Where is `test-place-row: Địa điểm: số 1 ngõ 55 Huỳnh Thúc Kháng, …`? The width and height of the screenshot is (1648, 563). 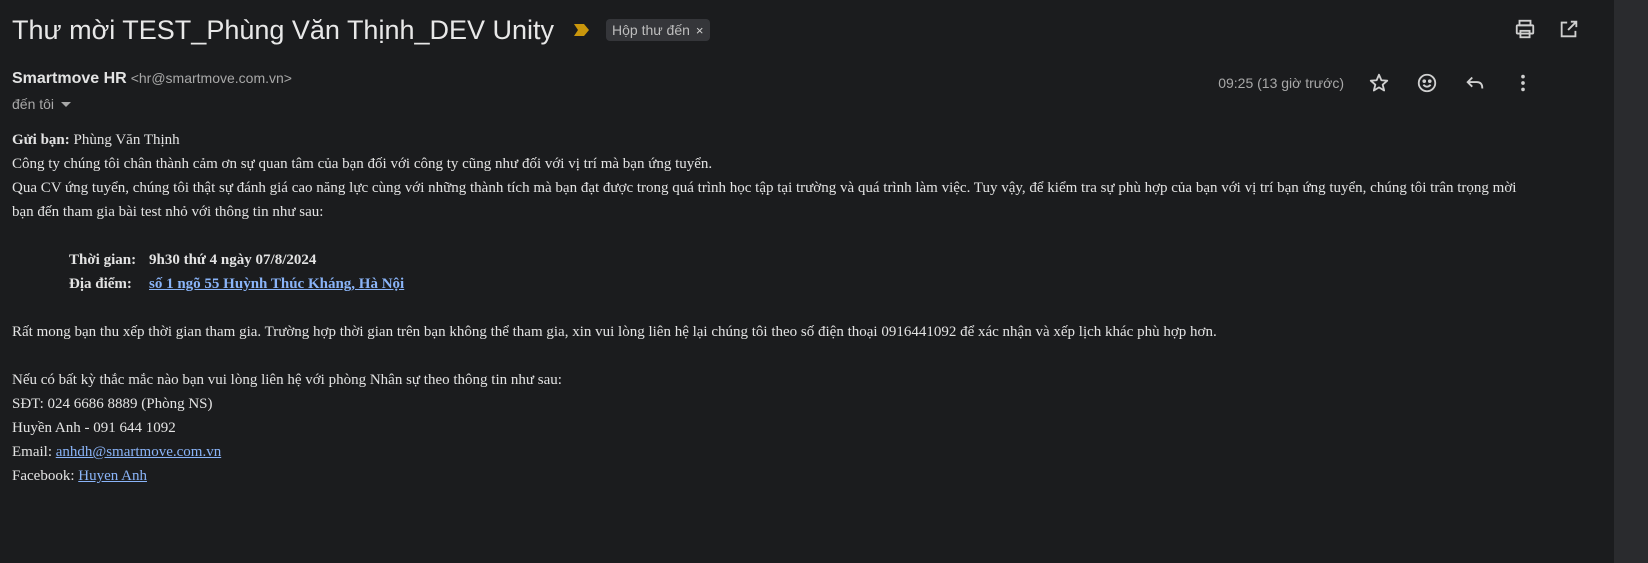
test-place-row: Địa điểm: số 1 ngõ 55 Huỳnh Thúc Kháng, … is located at coordinates (795, 284).